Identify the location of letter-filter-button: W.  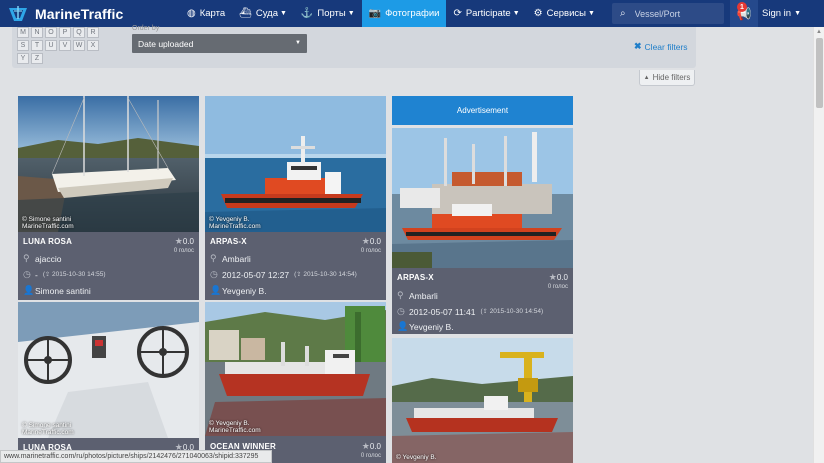
(79, 45).